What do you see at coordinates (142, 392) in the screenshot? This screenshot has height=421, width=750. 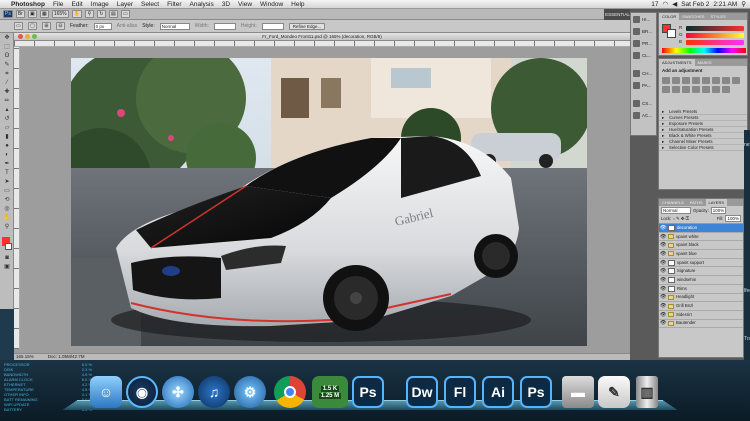 I see `radar-icon: ◉` at bounding box center [142, 392].